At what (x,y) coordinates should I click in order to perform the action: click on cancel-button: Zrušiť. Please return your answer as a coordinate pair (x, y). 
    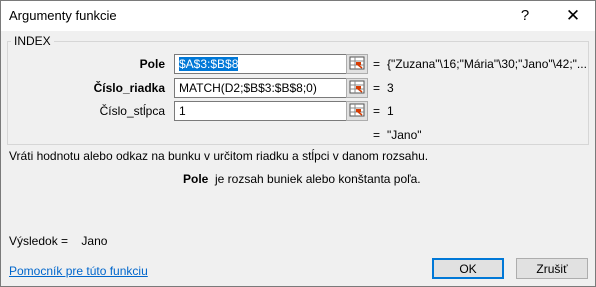
    Looking at the image, I should click on (552, 268).